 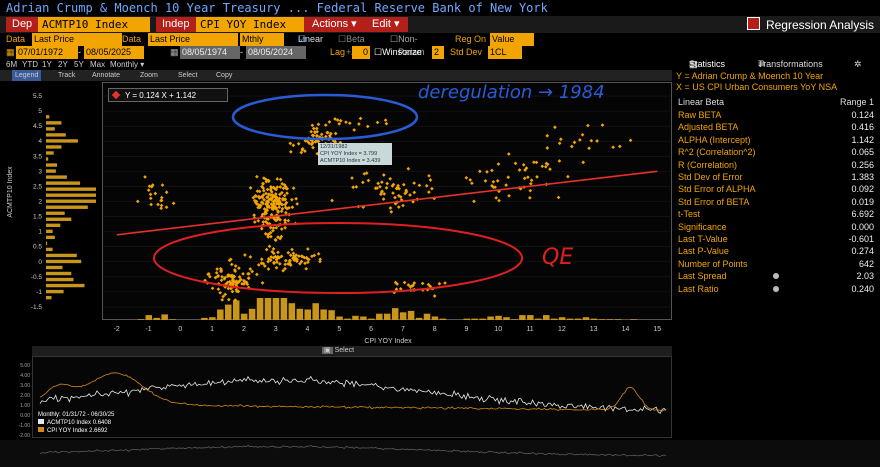 What do you see at coordinates (25, 406) in the screenshot?
I see `ts-y-tick-label: 1.00` at bounding box center [25, 406].